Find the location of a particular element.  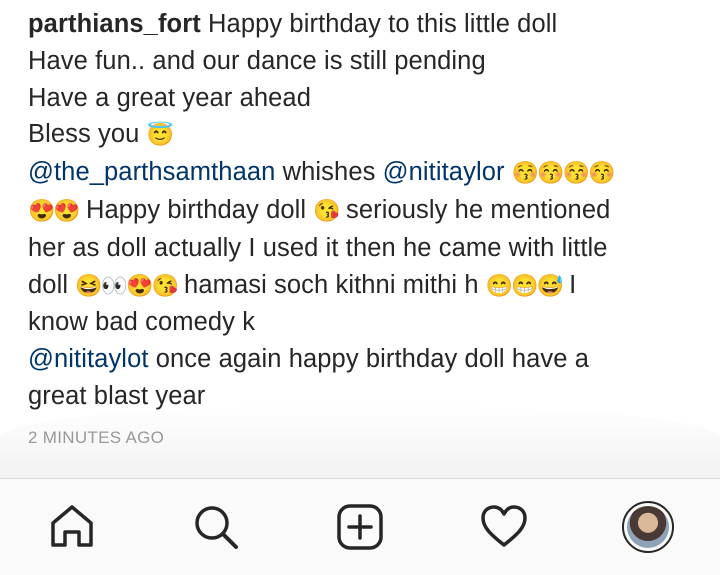

heart-icon is located at coordinates (504, 526).